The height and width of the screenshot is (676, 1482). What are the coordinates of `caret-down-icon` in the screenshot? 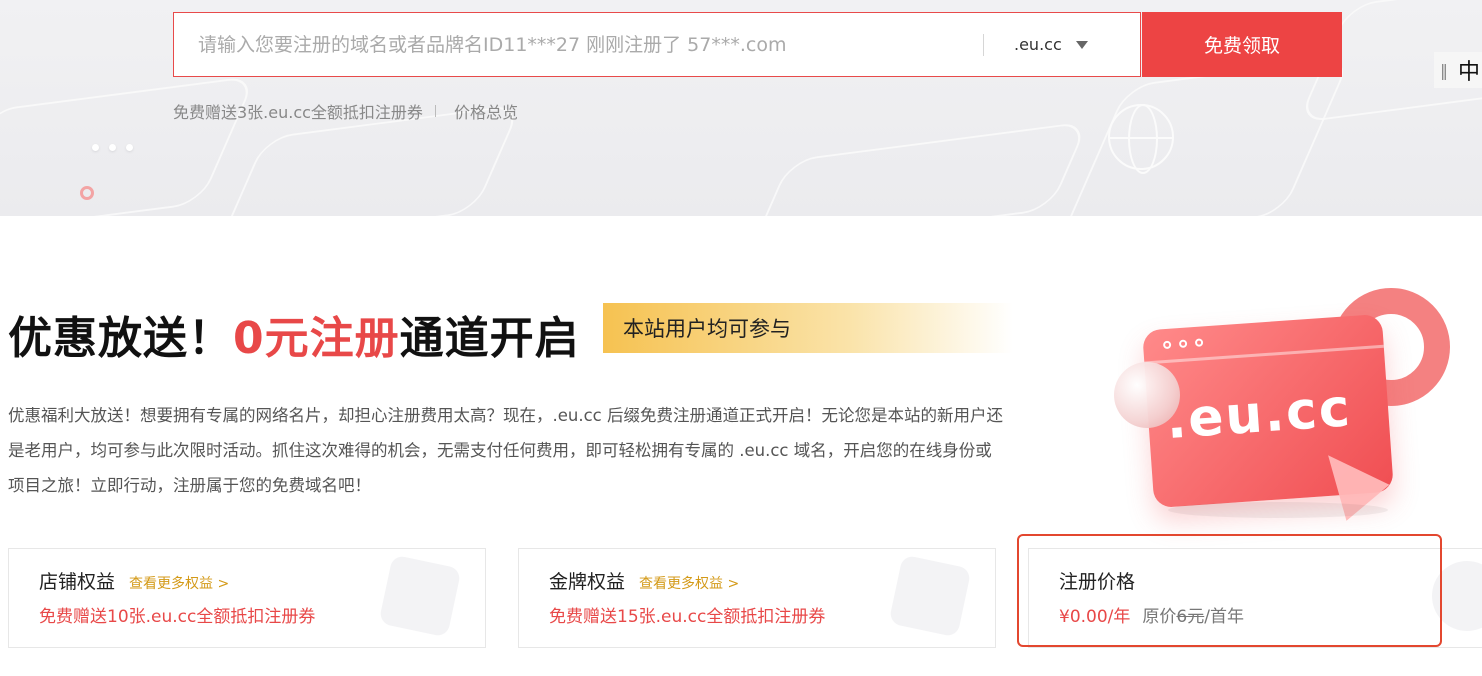 It's located at (1081, 44).